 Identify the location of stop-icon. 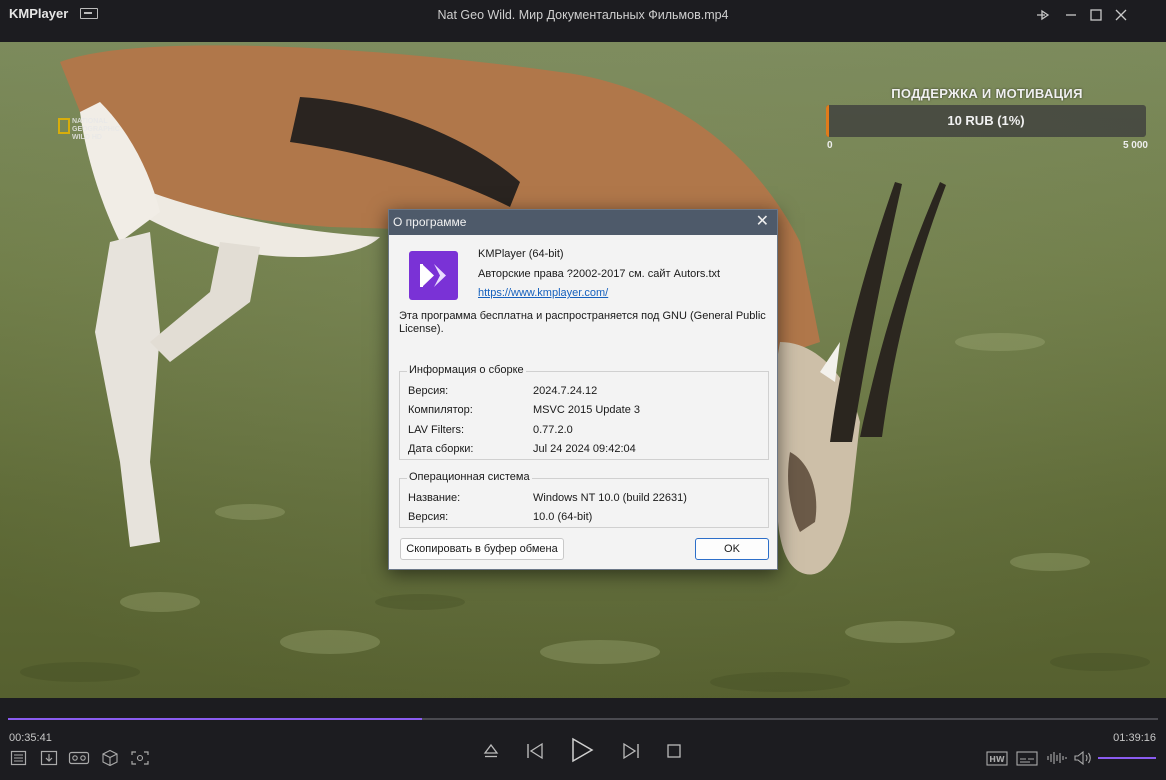
(674, 751).